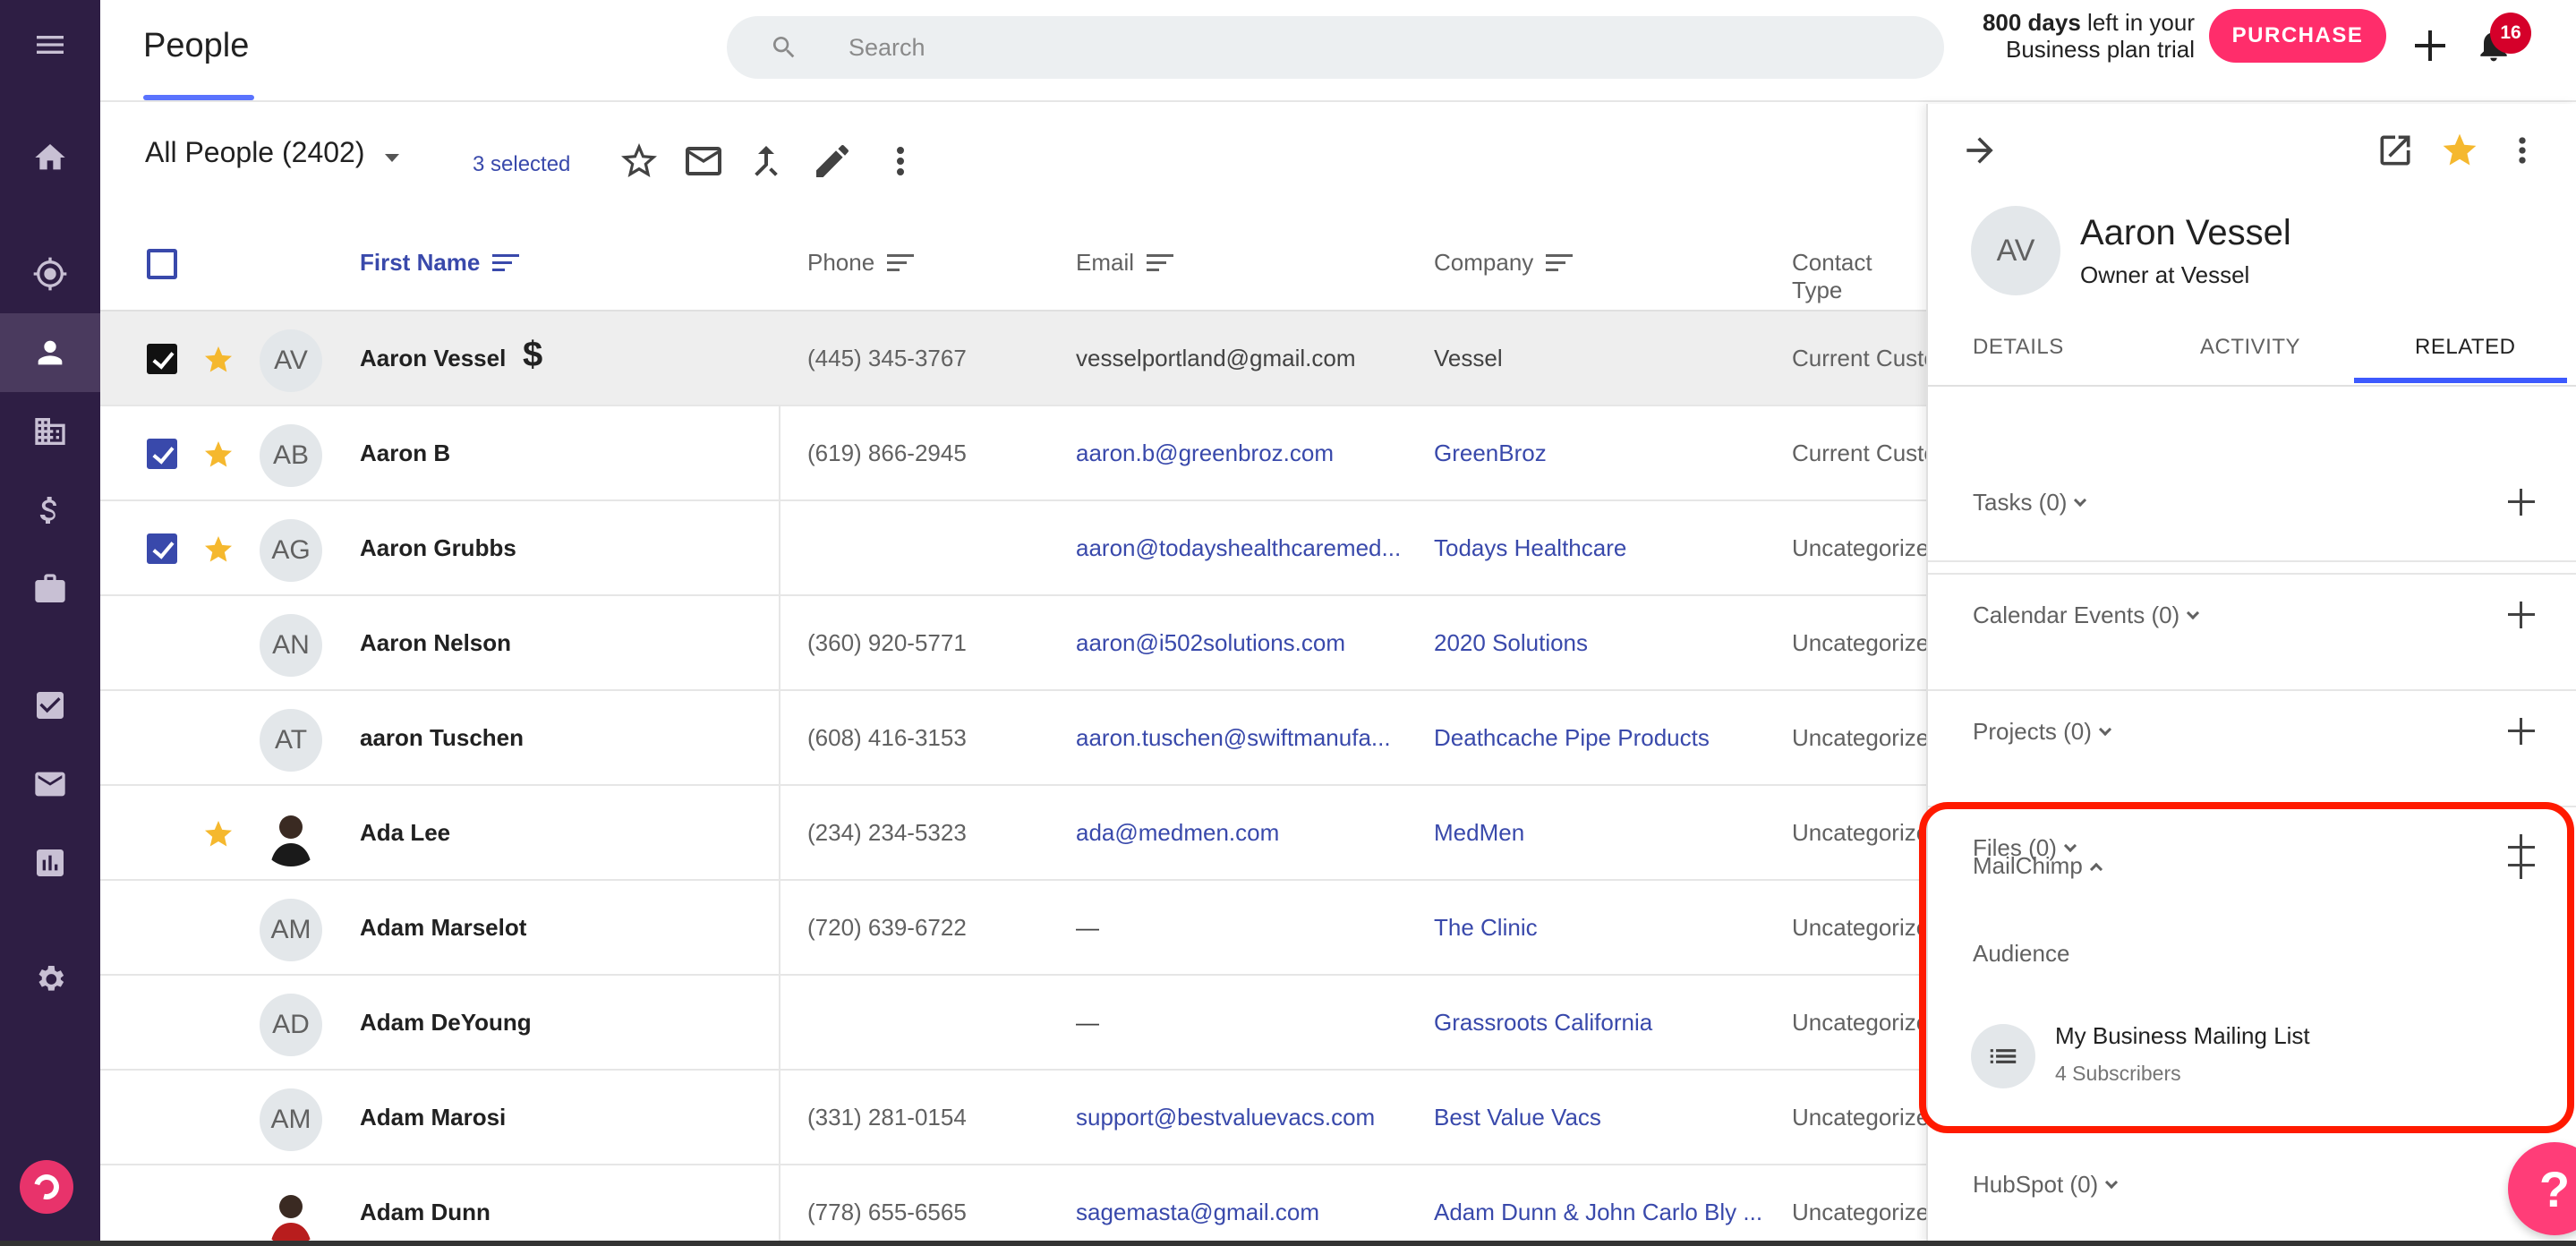  Describe the element at coordinates (1468, 358) in the screenshot. I see `company-cell: Vessel` at that location.